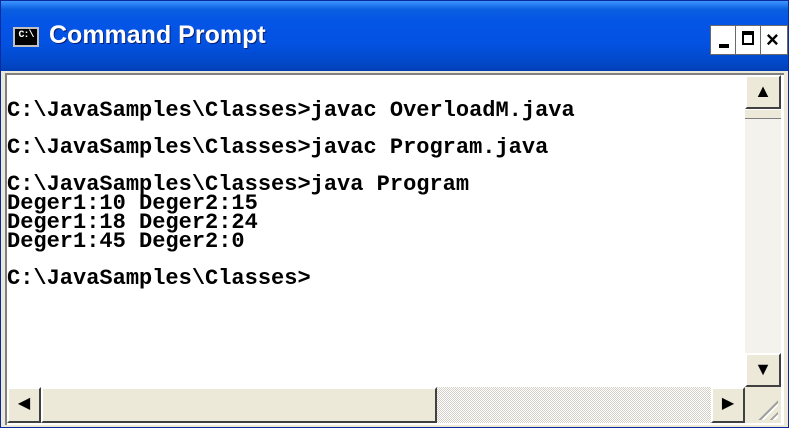 This screenshot has height=428, width=789. Describe the element at coordinates (724, 40) in the screenshot. I see `minimize-button` at that location.